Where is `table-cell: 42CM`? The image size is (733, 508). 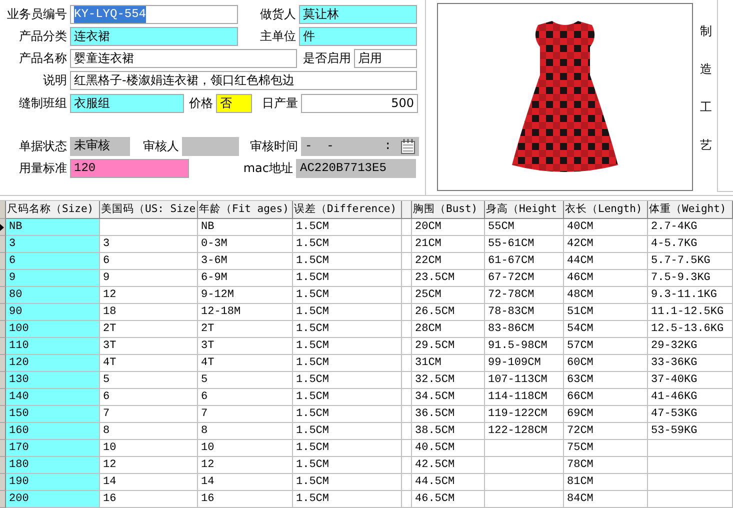 table-cell: 42CM is located at coordinates (606, 244).